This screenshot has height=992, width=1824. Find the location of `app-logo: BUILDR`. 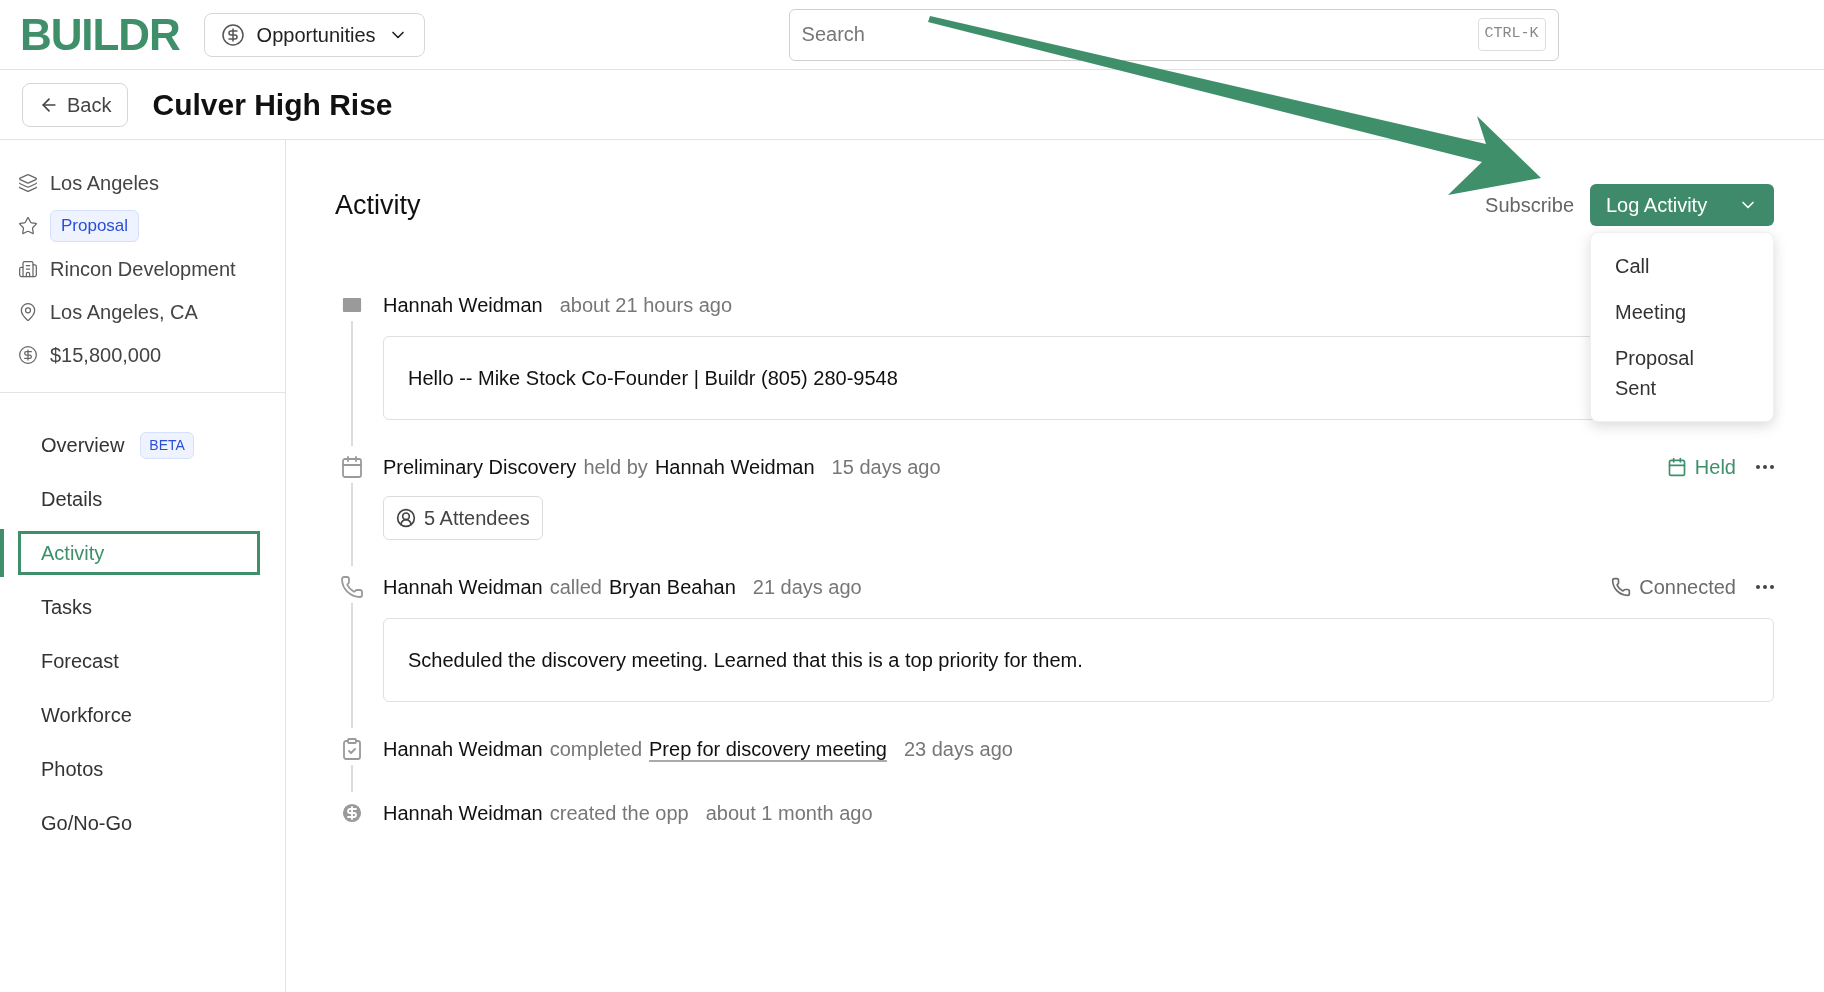

app-logo: BUILDR is located at coordinates (100, 34).